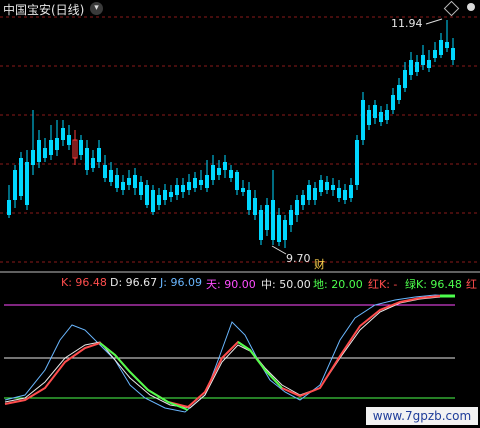 The image size is (480, 428). Describe the element at coordinates (84, 282) in the screenshot. I see `indicator-k: K: 96.48` at that location.